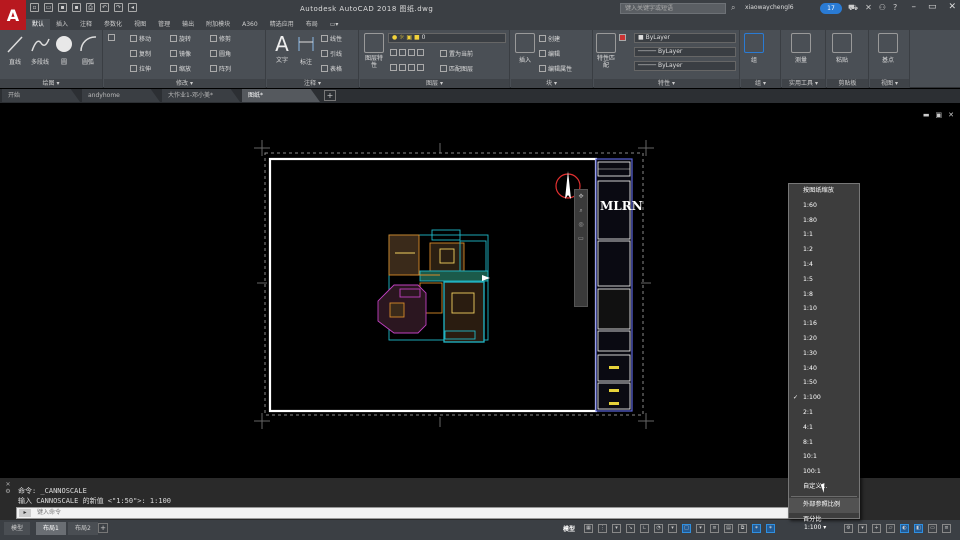 This screenshot has width=960, height=540. Describe the element at coordinates (895, 8) in the screenshot. I see `help-icon: ?` at that location.